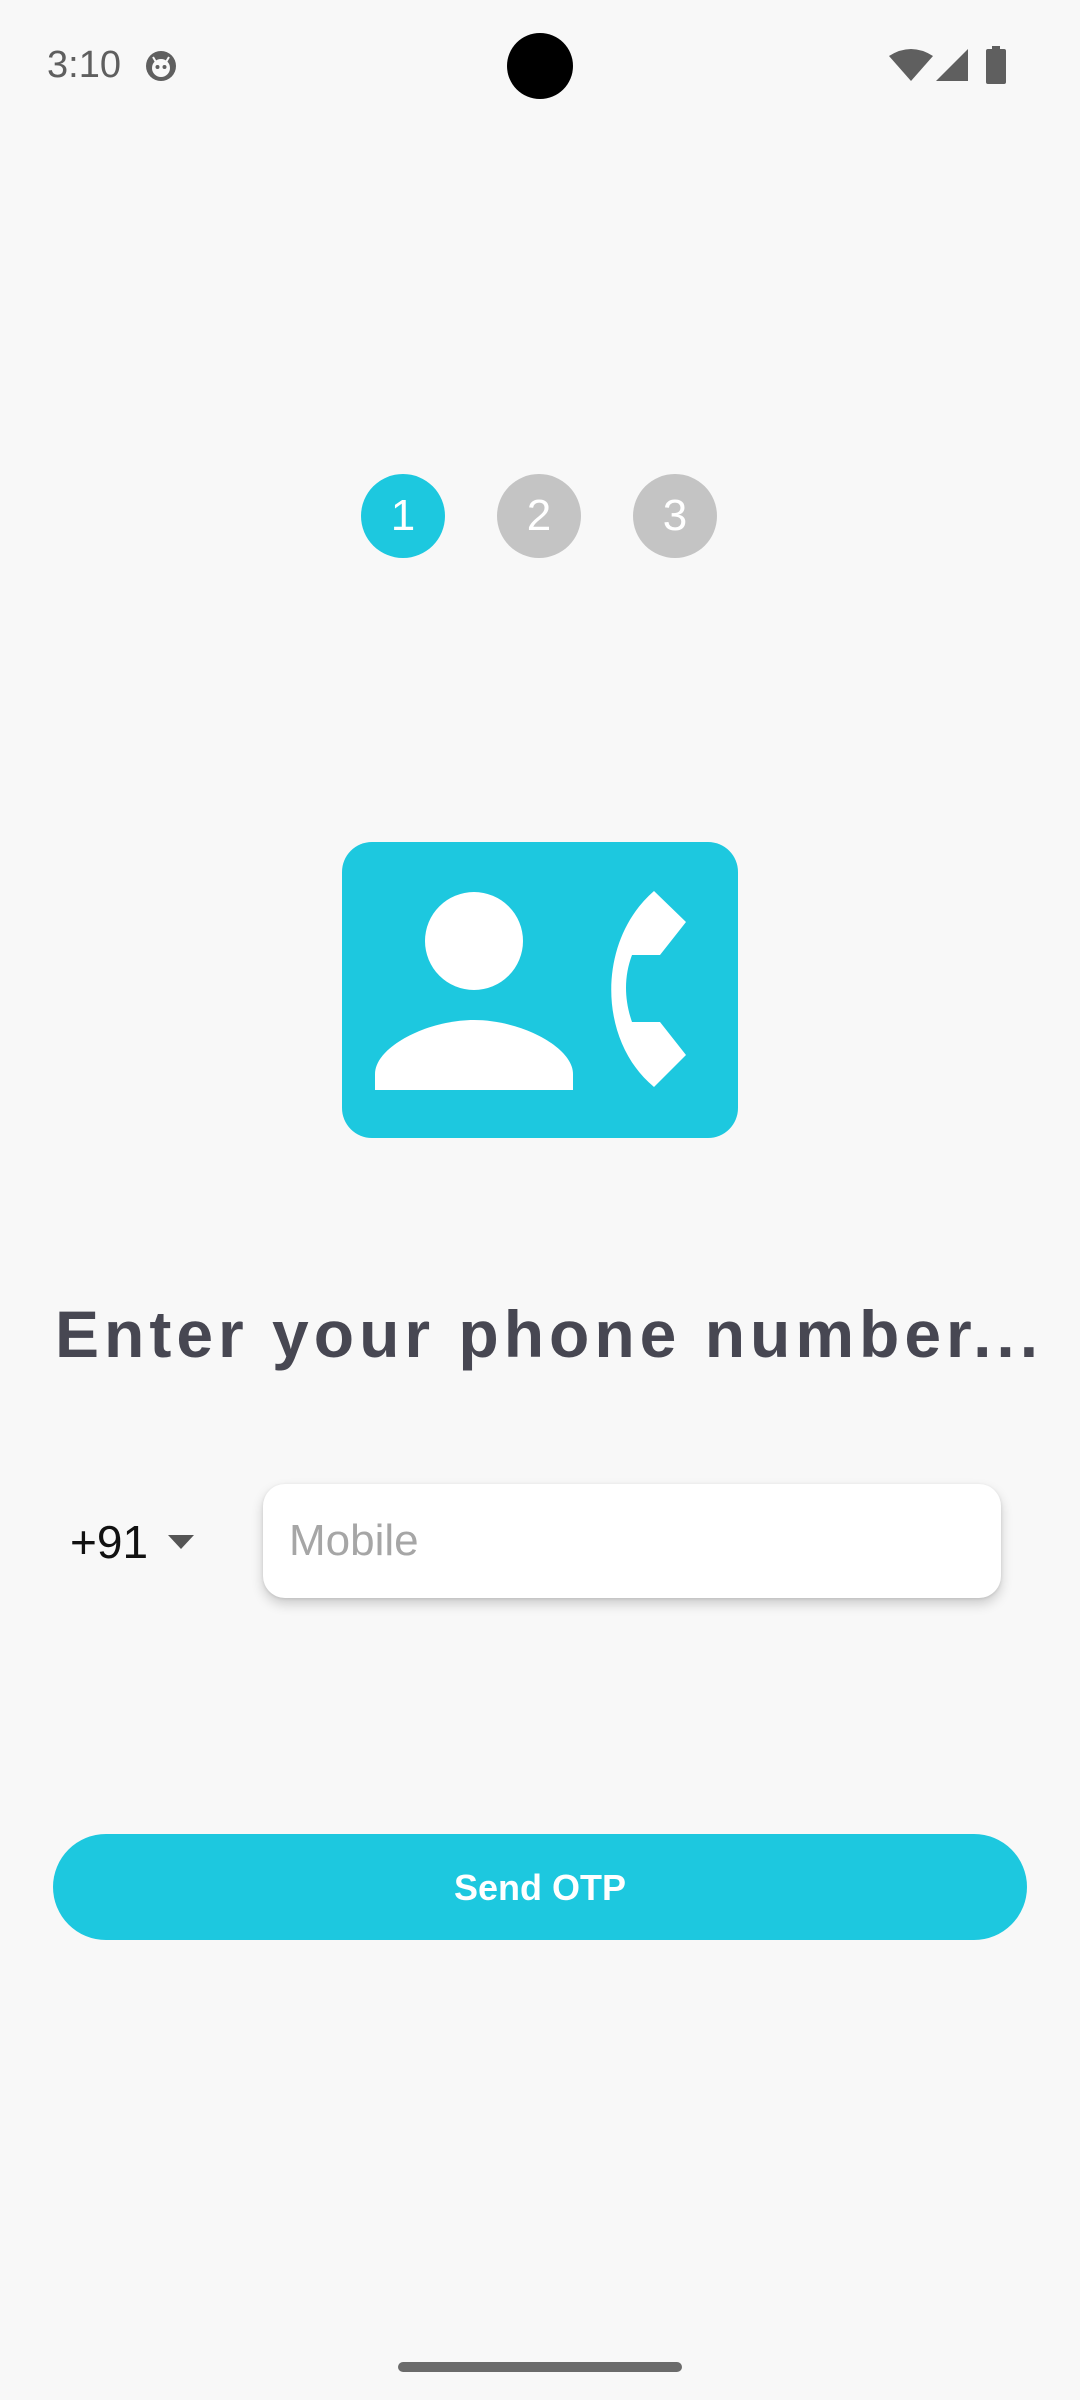  I want to click on send-otp-button: Send OTP, so click(540, 1887).